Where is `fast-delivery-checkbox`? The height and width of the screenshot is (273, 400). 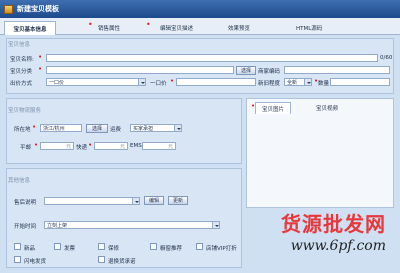 fast-delivery-checkbox is located at coordinates (17, 259).